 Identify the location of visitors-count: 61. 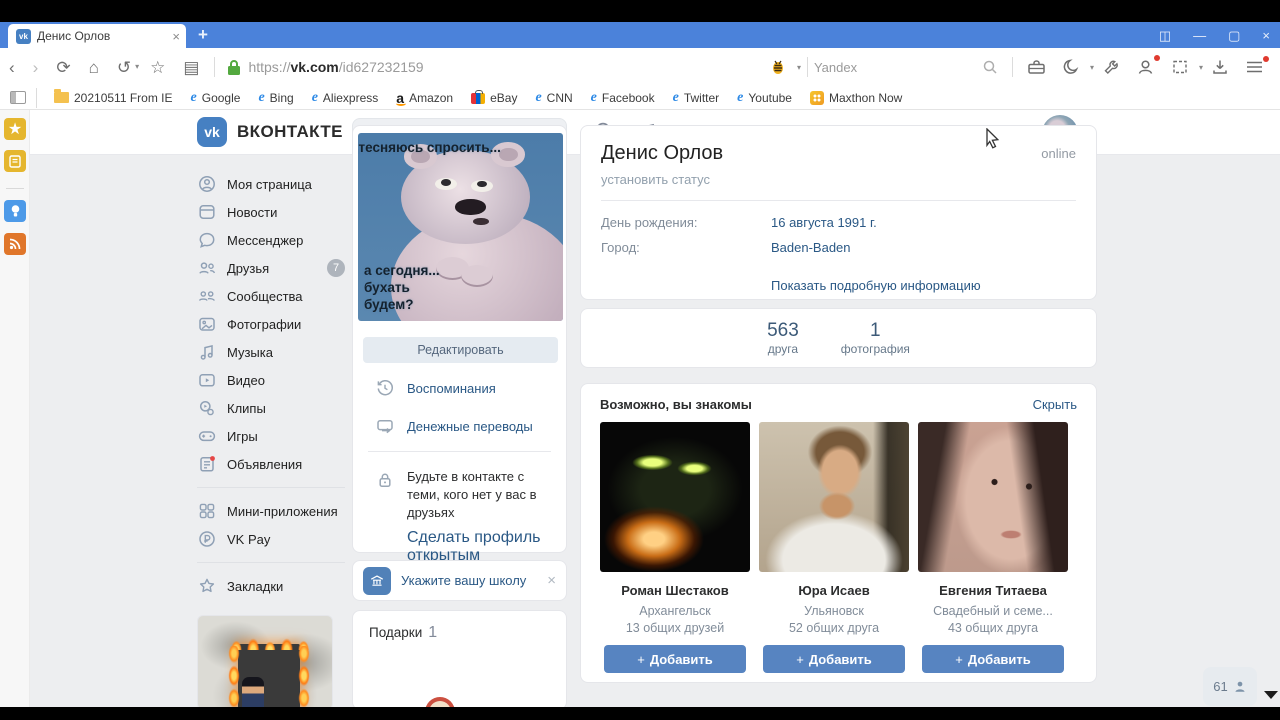
(1220, 686).